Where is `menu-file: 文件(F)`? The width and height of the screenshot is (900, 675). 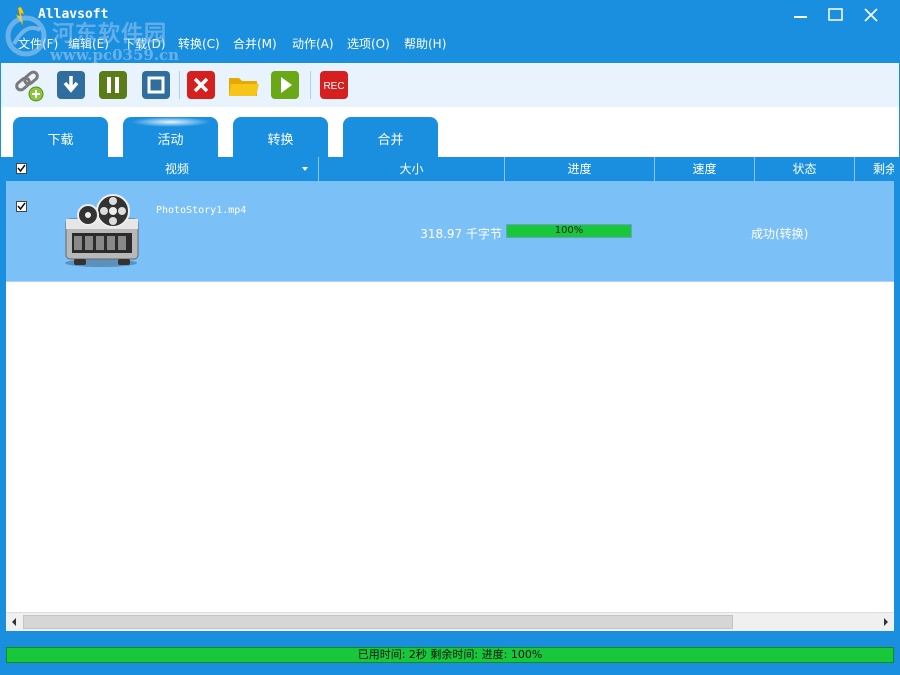
menu-file: 文件(F) is located at coordinates (38, 43).